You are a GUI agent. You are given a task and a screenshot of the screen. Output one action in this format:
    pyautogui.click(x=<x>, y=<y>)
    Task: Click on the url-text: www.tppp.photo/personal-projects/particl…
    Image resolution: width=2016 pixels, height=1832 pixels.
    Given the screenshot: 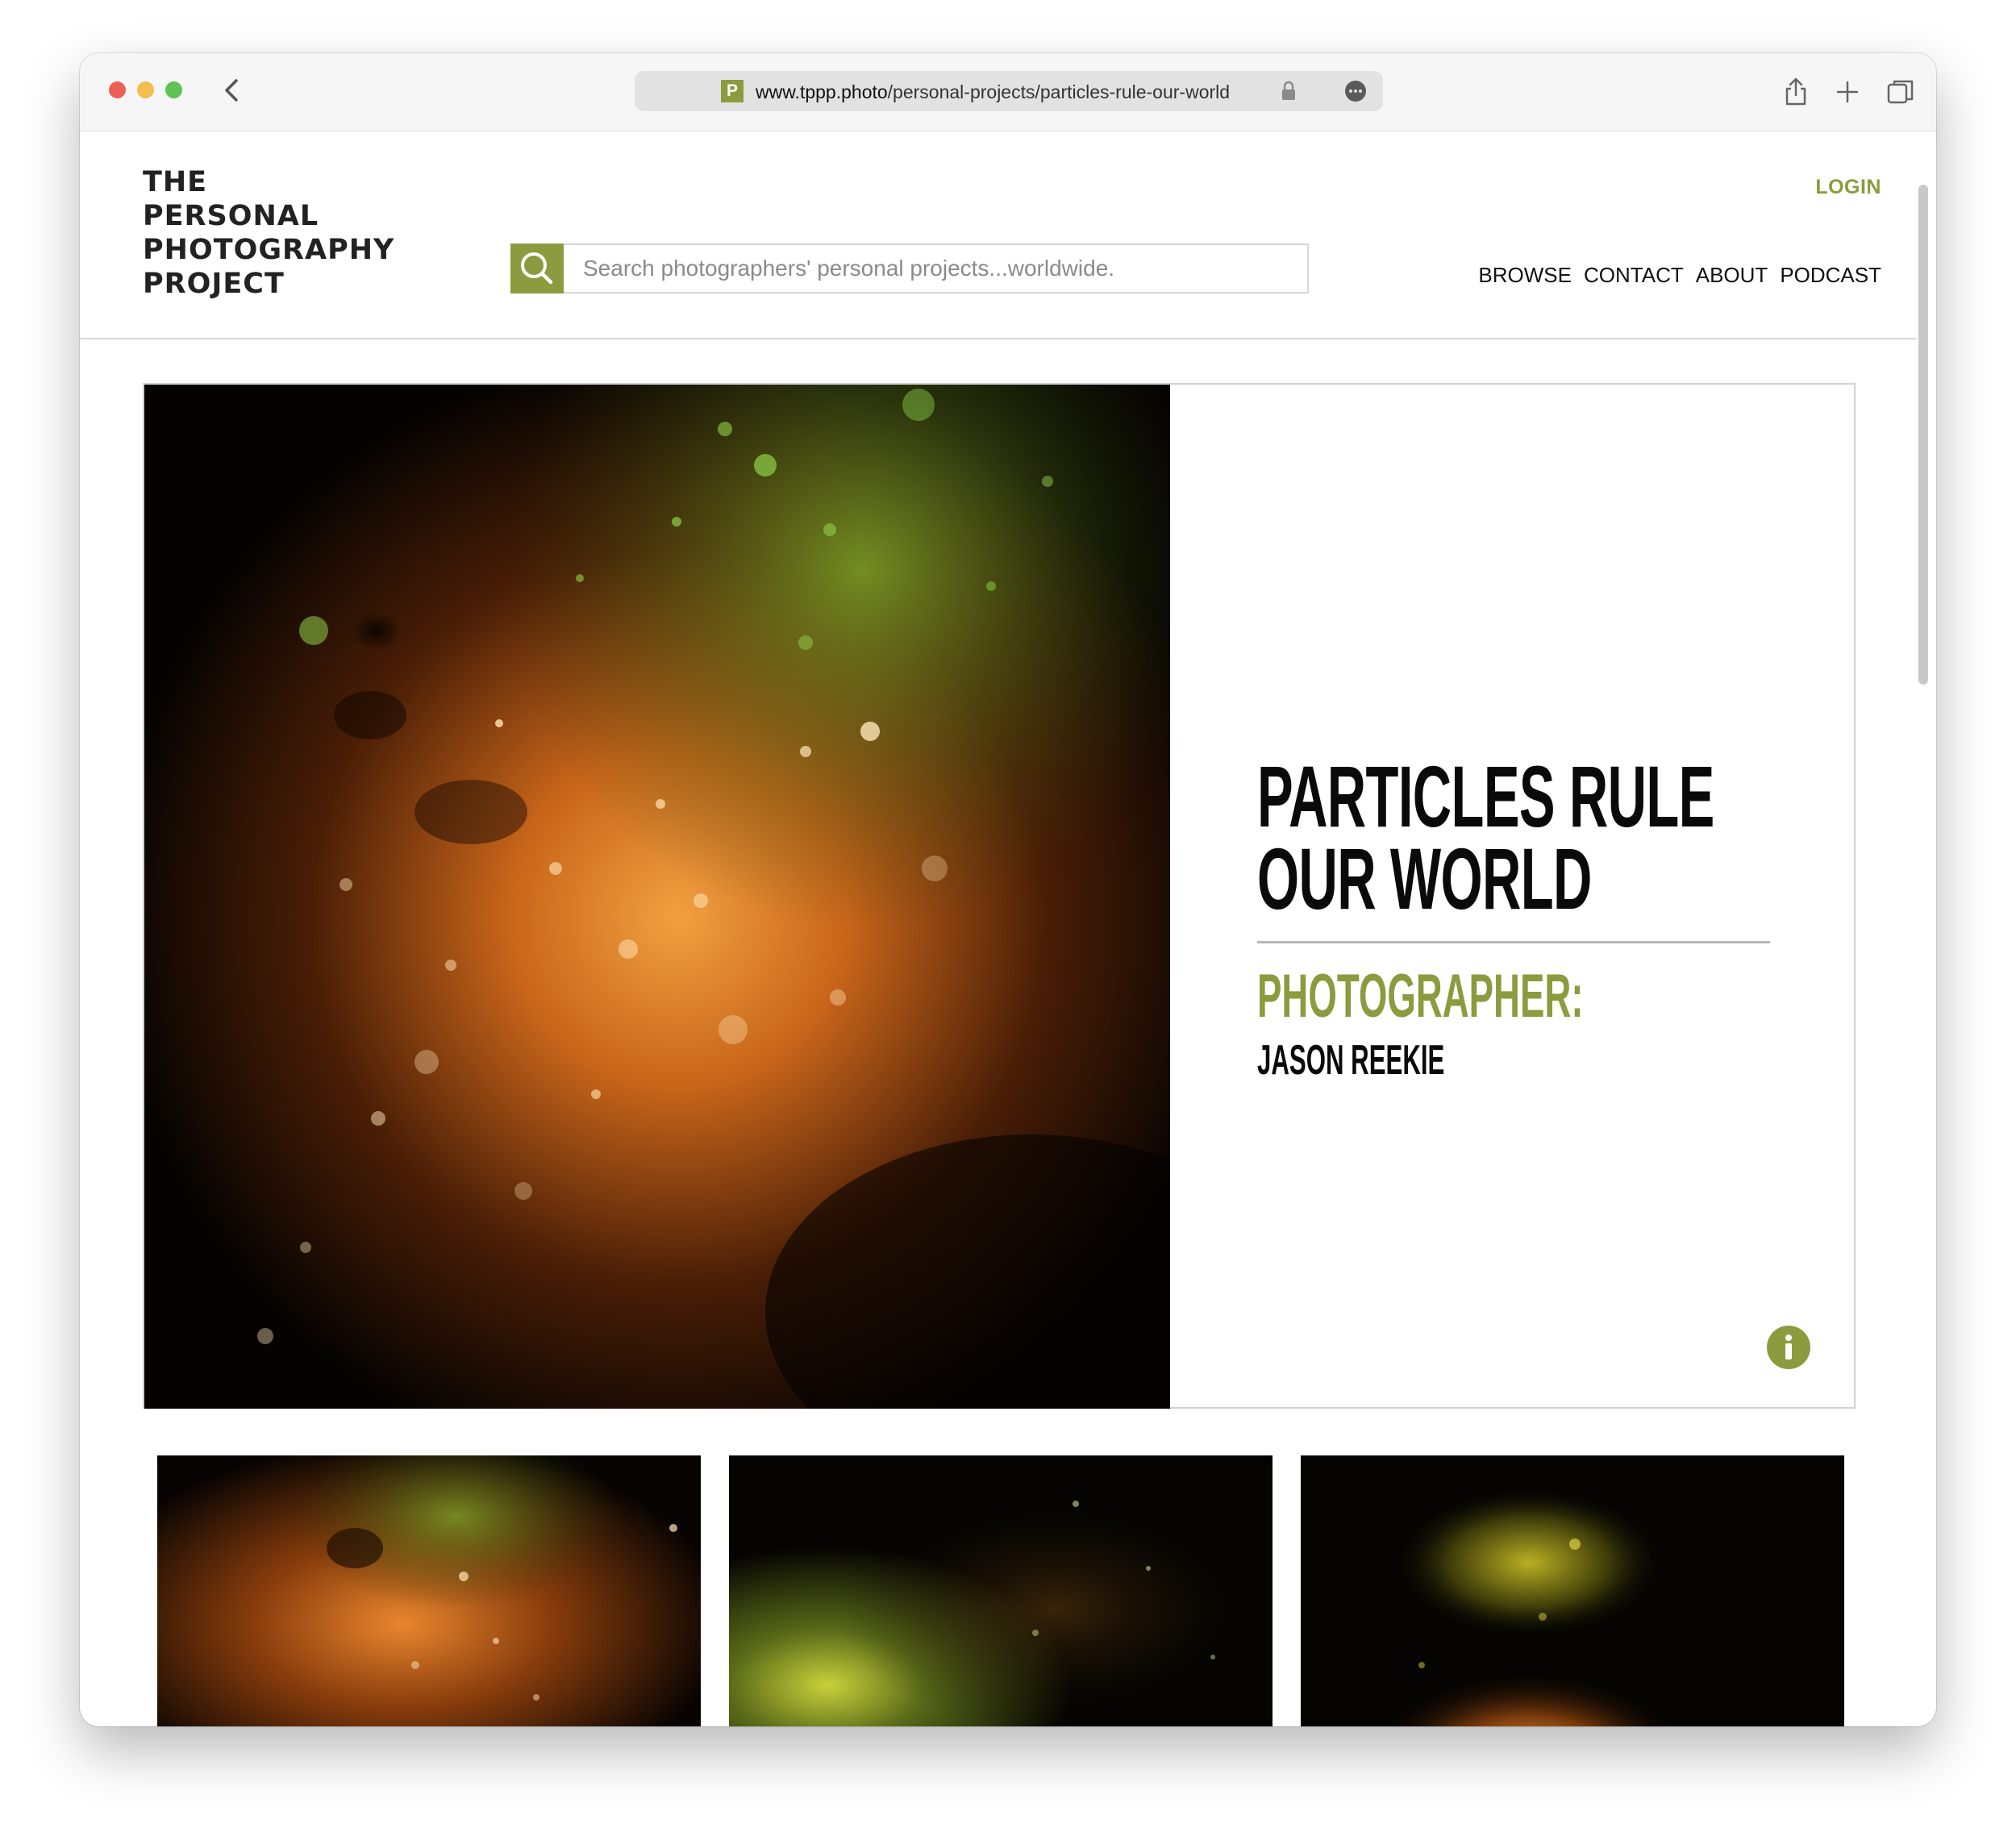 What is the action you would take?
    pyautogui.click(x=993, y=91)
    